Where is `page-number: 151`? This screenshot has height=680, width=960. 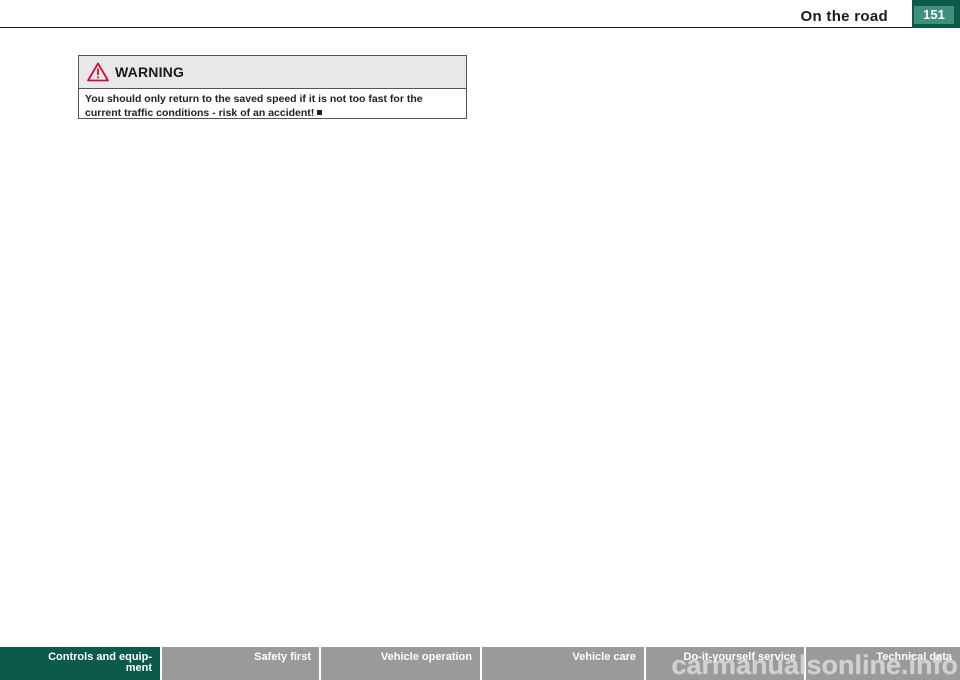
page-number: 151 is located at coordinates (934, 15).